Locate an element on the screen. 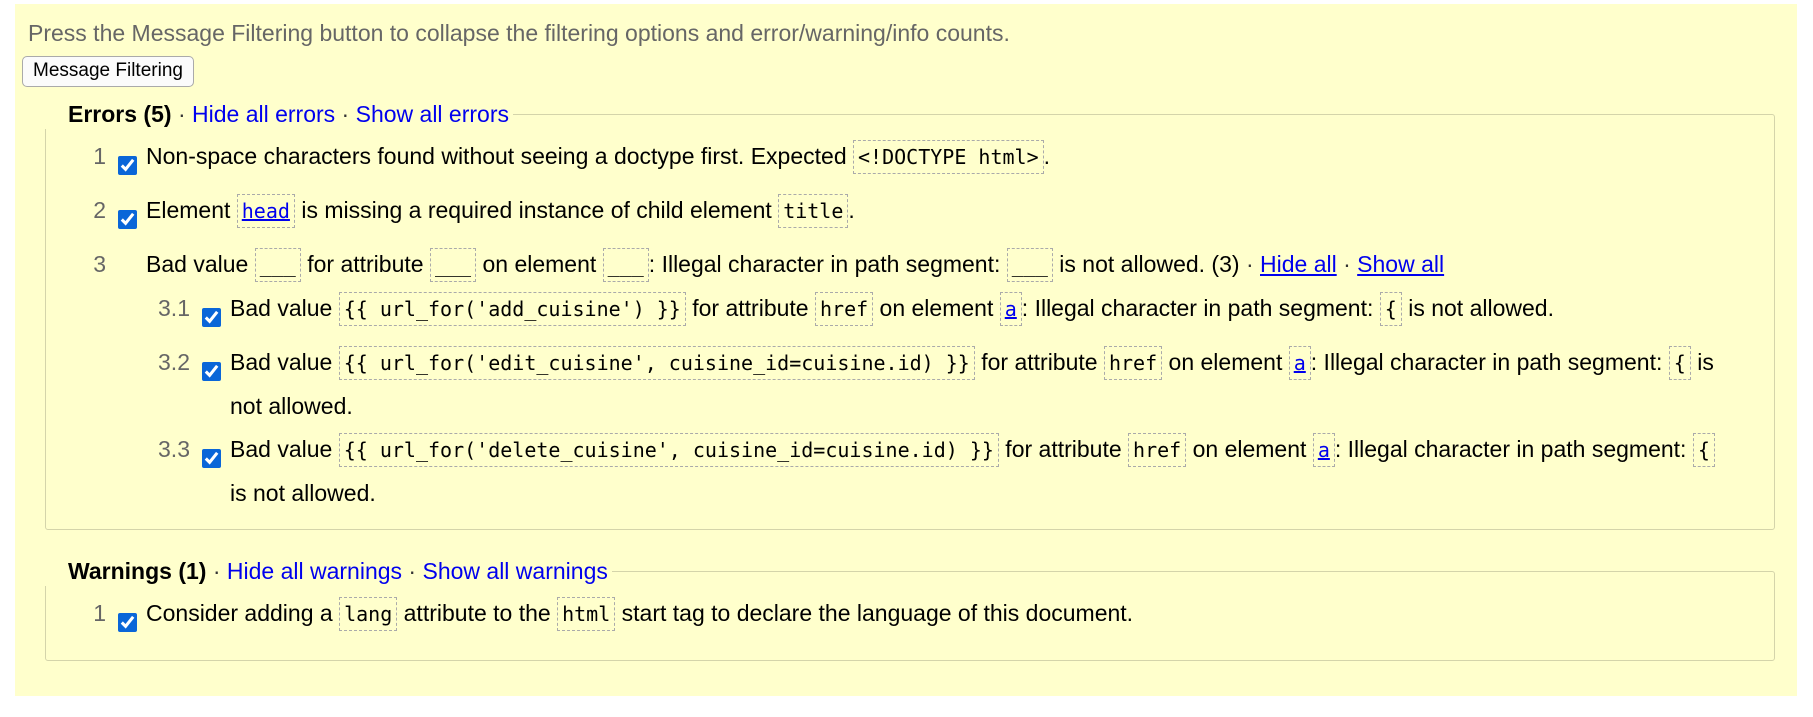 The image size is (1813, 717). code-title: title is located at coordinates (813, 211).